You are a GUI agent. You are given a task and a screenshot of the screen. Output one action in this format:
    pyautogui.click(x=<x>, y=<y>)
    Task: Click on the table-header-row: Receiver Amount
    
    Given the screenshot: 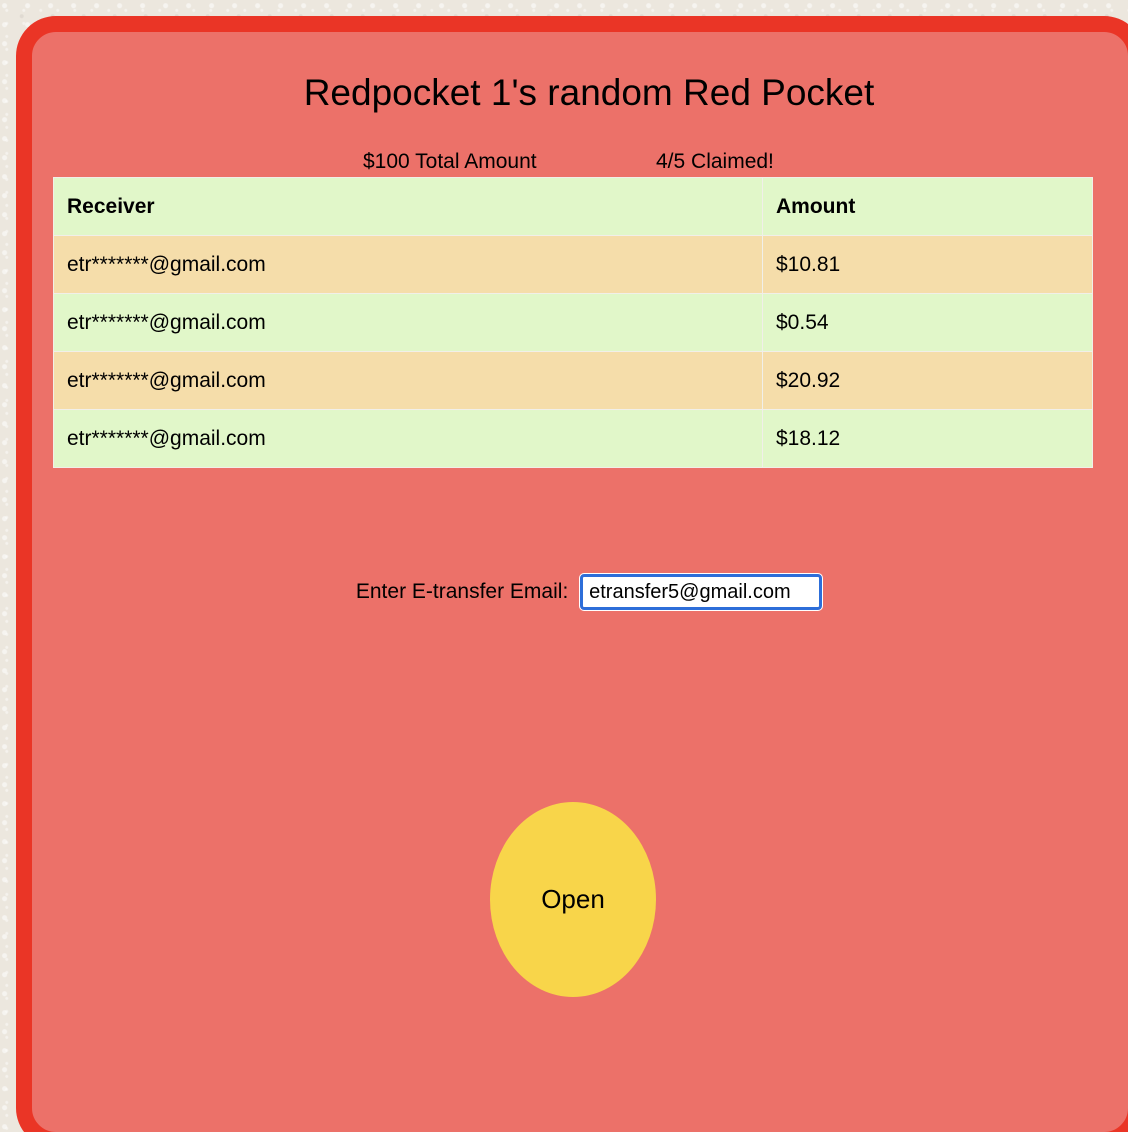 What is the action you would take?
    pyautogui.click(x=573, y=206)
    